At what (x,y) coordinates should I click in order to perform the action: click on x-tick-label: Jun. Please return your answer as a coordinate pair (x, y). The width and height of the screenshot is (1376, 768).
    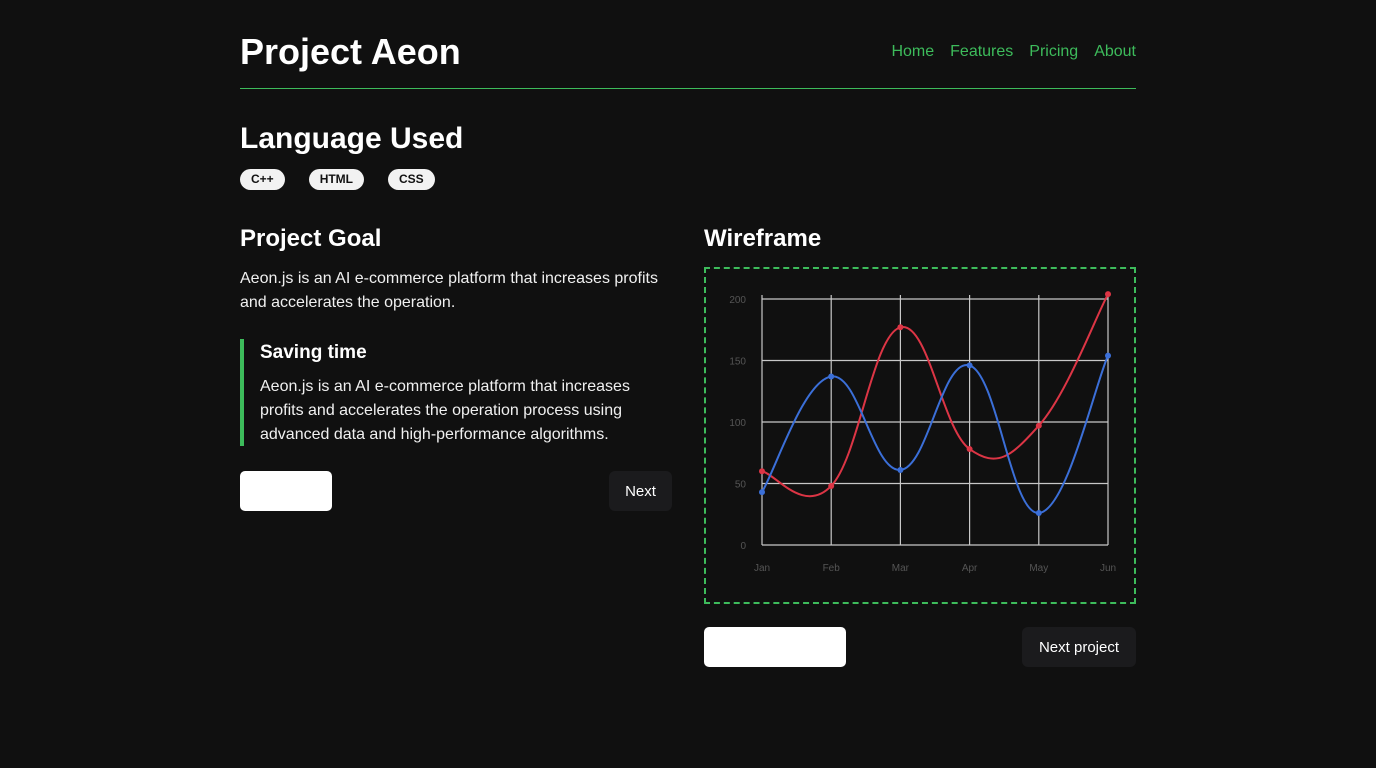
    Looking at the image, I should click on (1108, 568).